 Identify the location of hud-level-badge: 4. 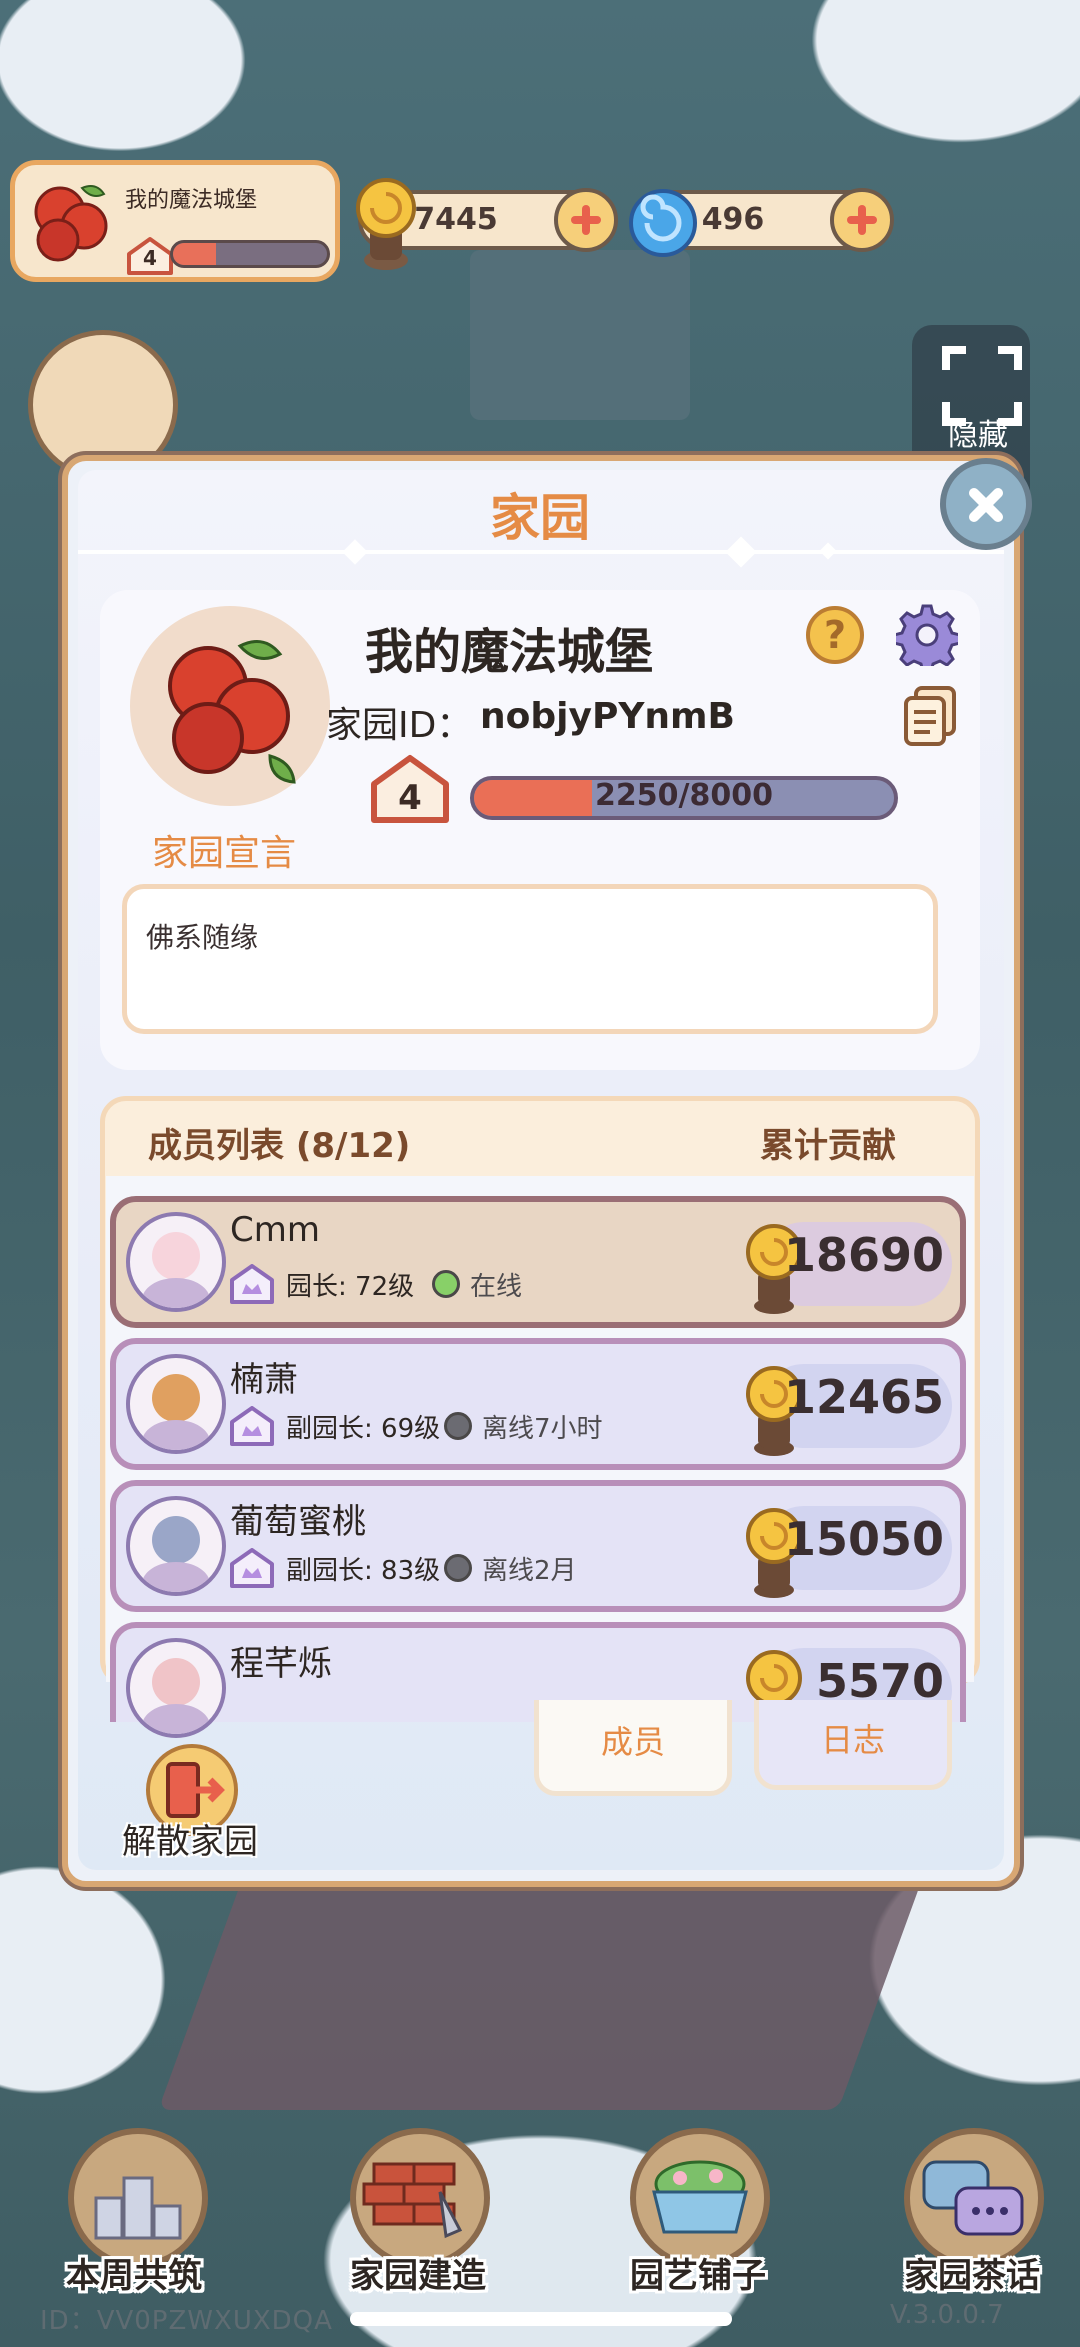
(150, 256).